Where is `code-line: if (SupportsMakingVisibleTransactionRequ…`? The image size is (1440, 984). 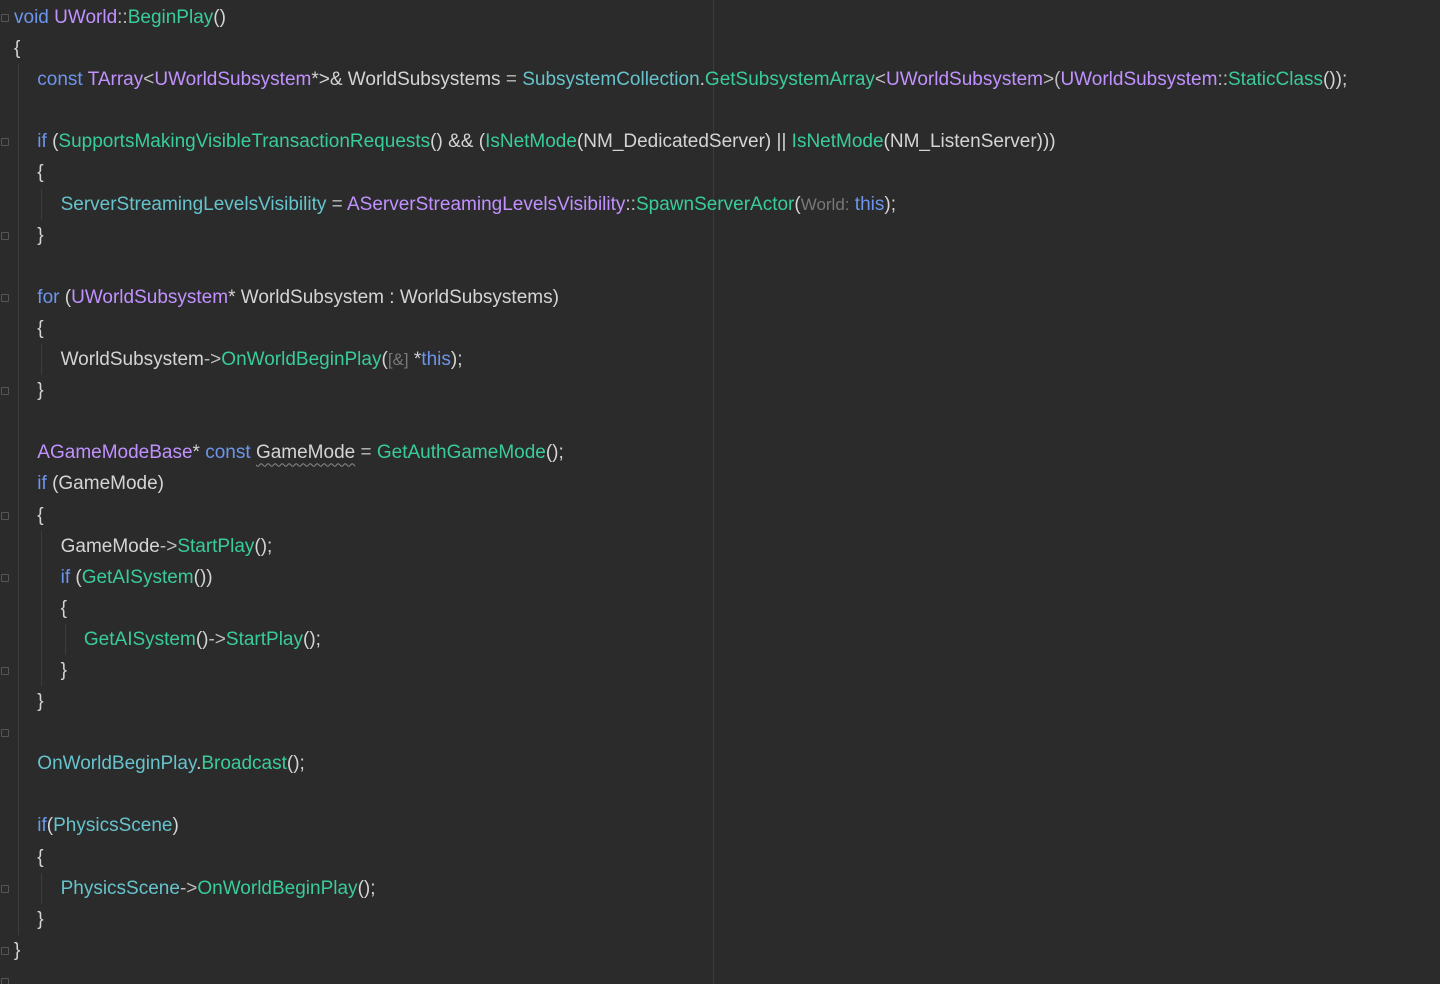 code-line: if (SupportsMakingVisibleTransactionRequ… is located at coordinates (724, 142).